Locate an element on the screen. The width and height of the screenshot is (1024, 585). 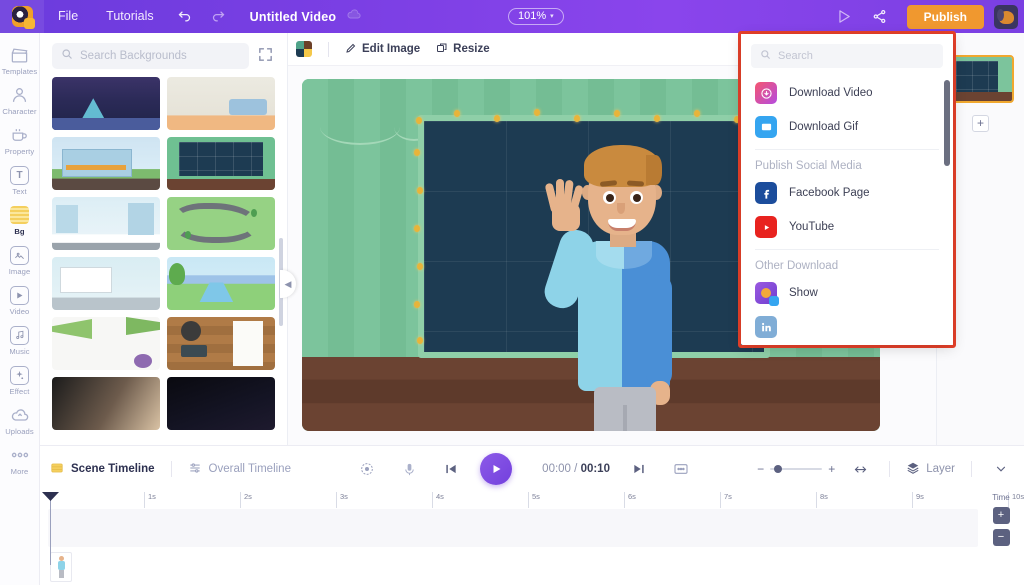
share-icon is located at coordinates (880, 16).